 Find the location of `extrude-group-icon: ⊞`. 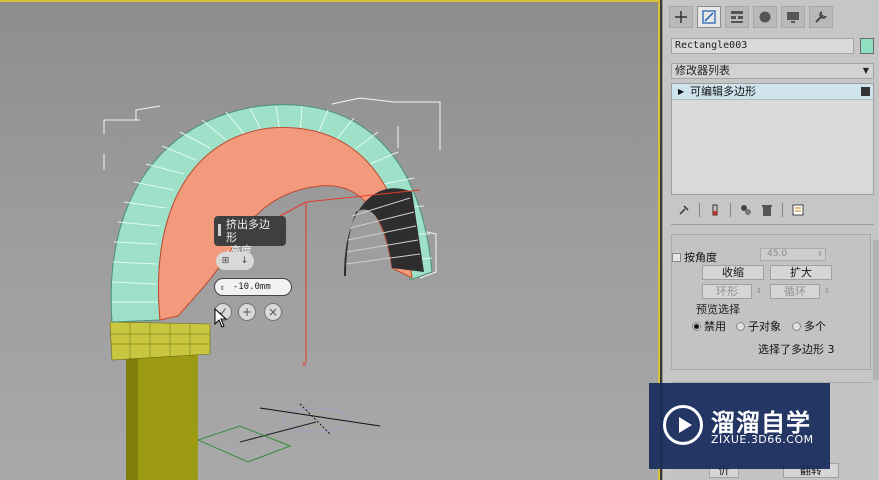

extrude-group-icon: ⊞ is located at coordinates (226, 261).